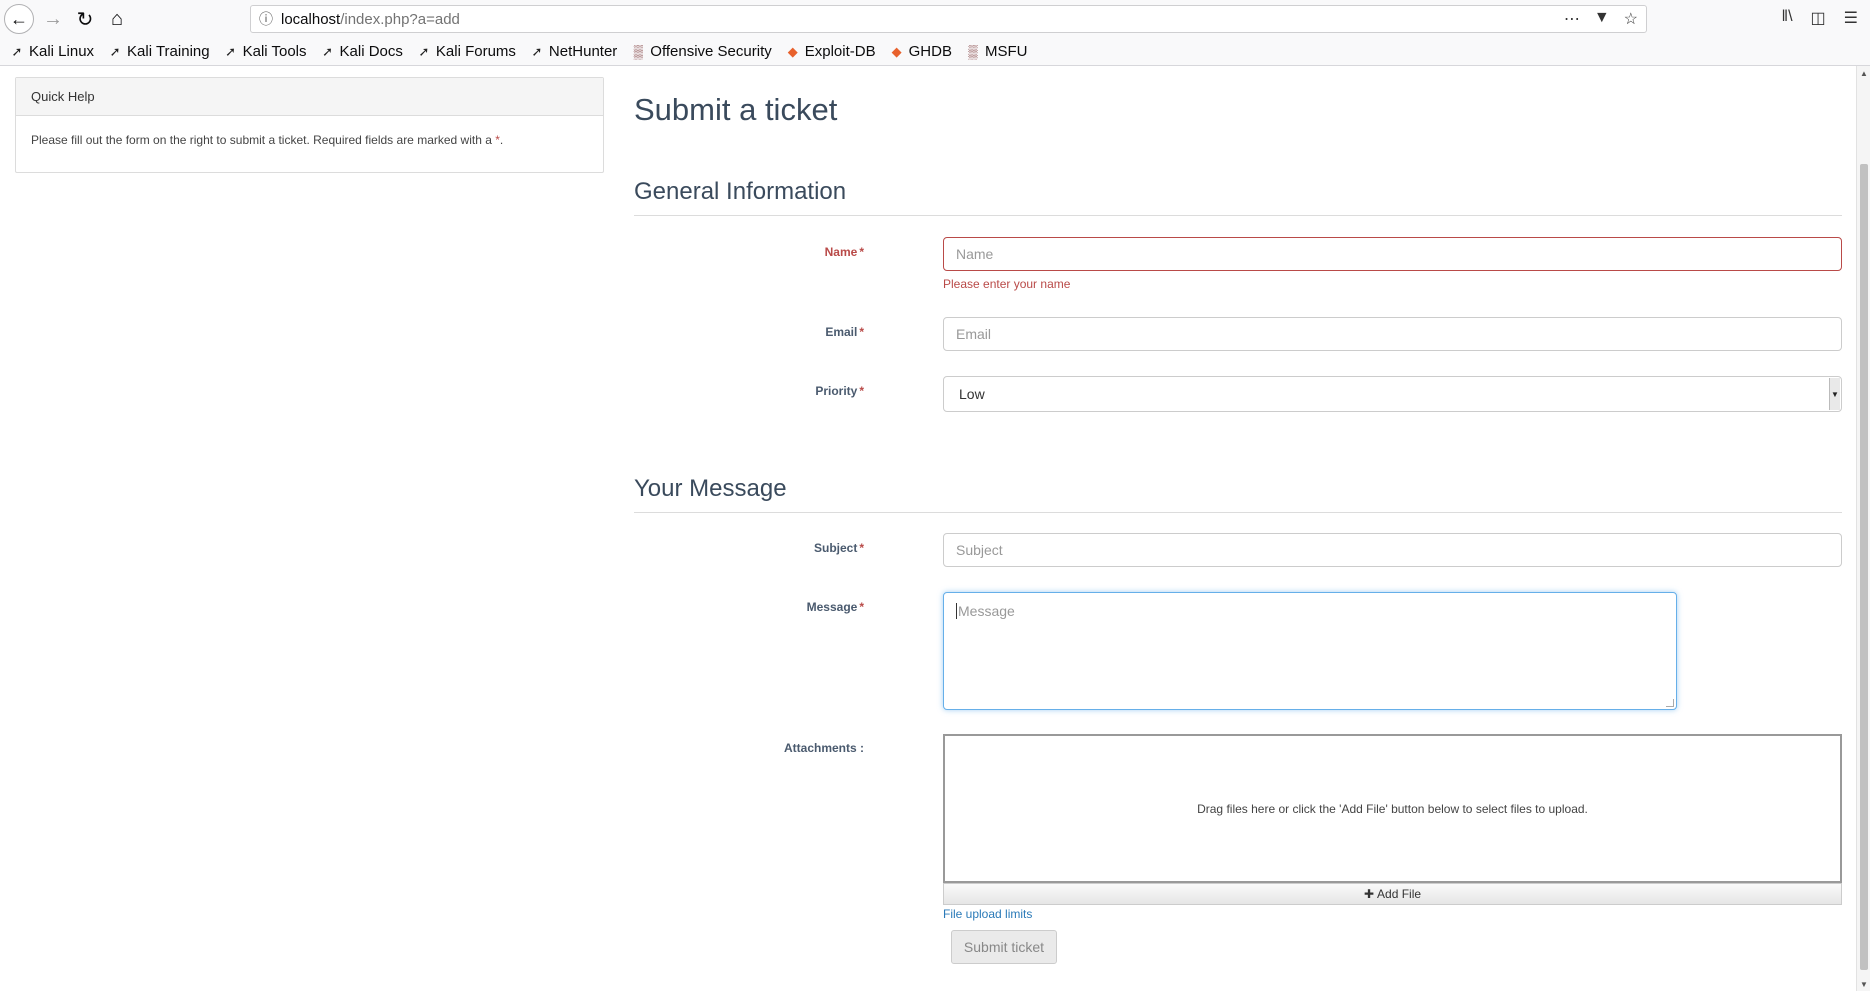 Image resolution: width=1870 pixels, height=991 pixels. Describe the element at coordinates (823, 748) in the screenshot. I see `attachments-label: Attachments :` at that location.